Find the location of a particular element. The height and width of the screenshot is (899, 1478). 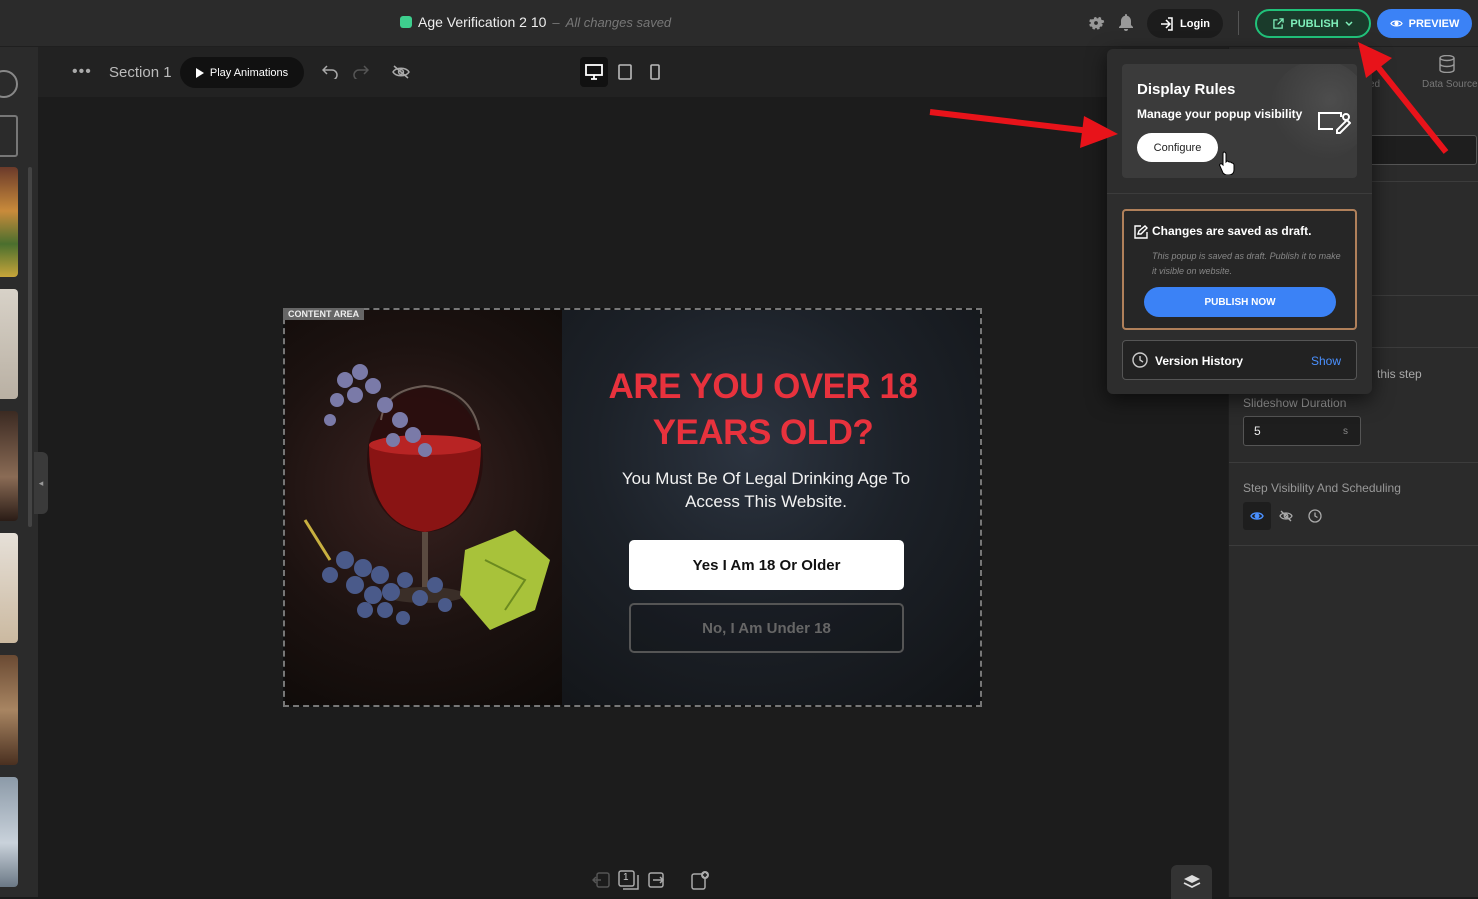

no-under-18-button: No, I Am Under 18 is located at coordinates (766, 628).